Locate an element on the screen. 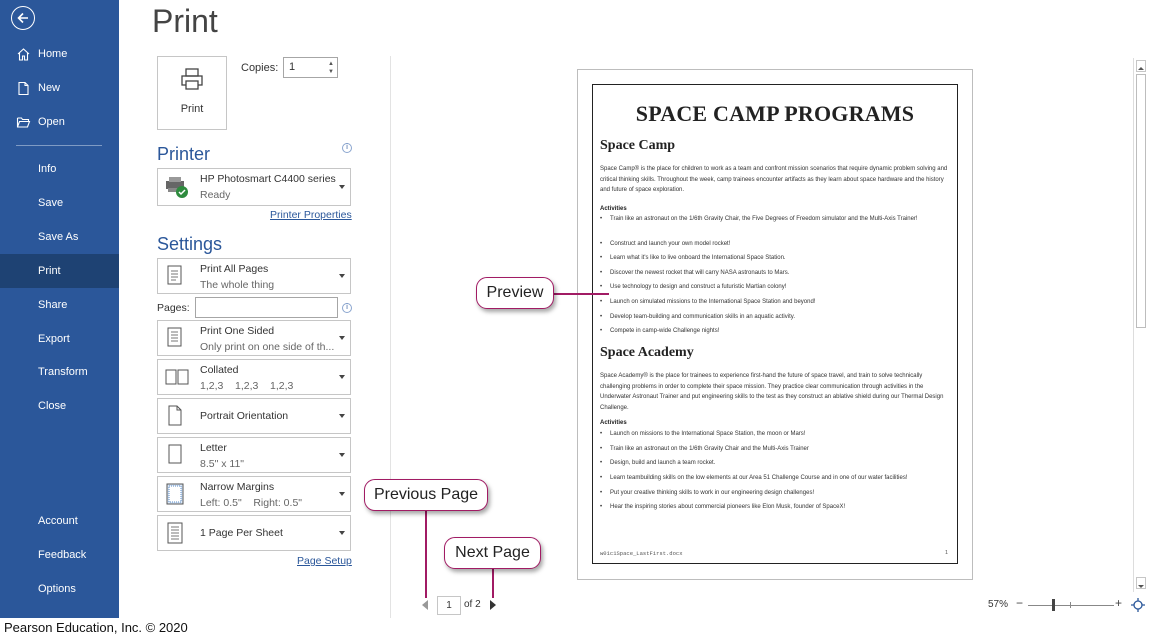 This screenshot has height=640, width=1152. print-button: Print is located at coordinates (192, 93).